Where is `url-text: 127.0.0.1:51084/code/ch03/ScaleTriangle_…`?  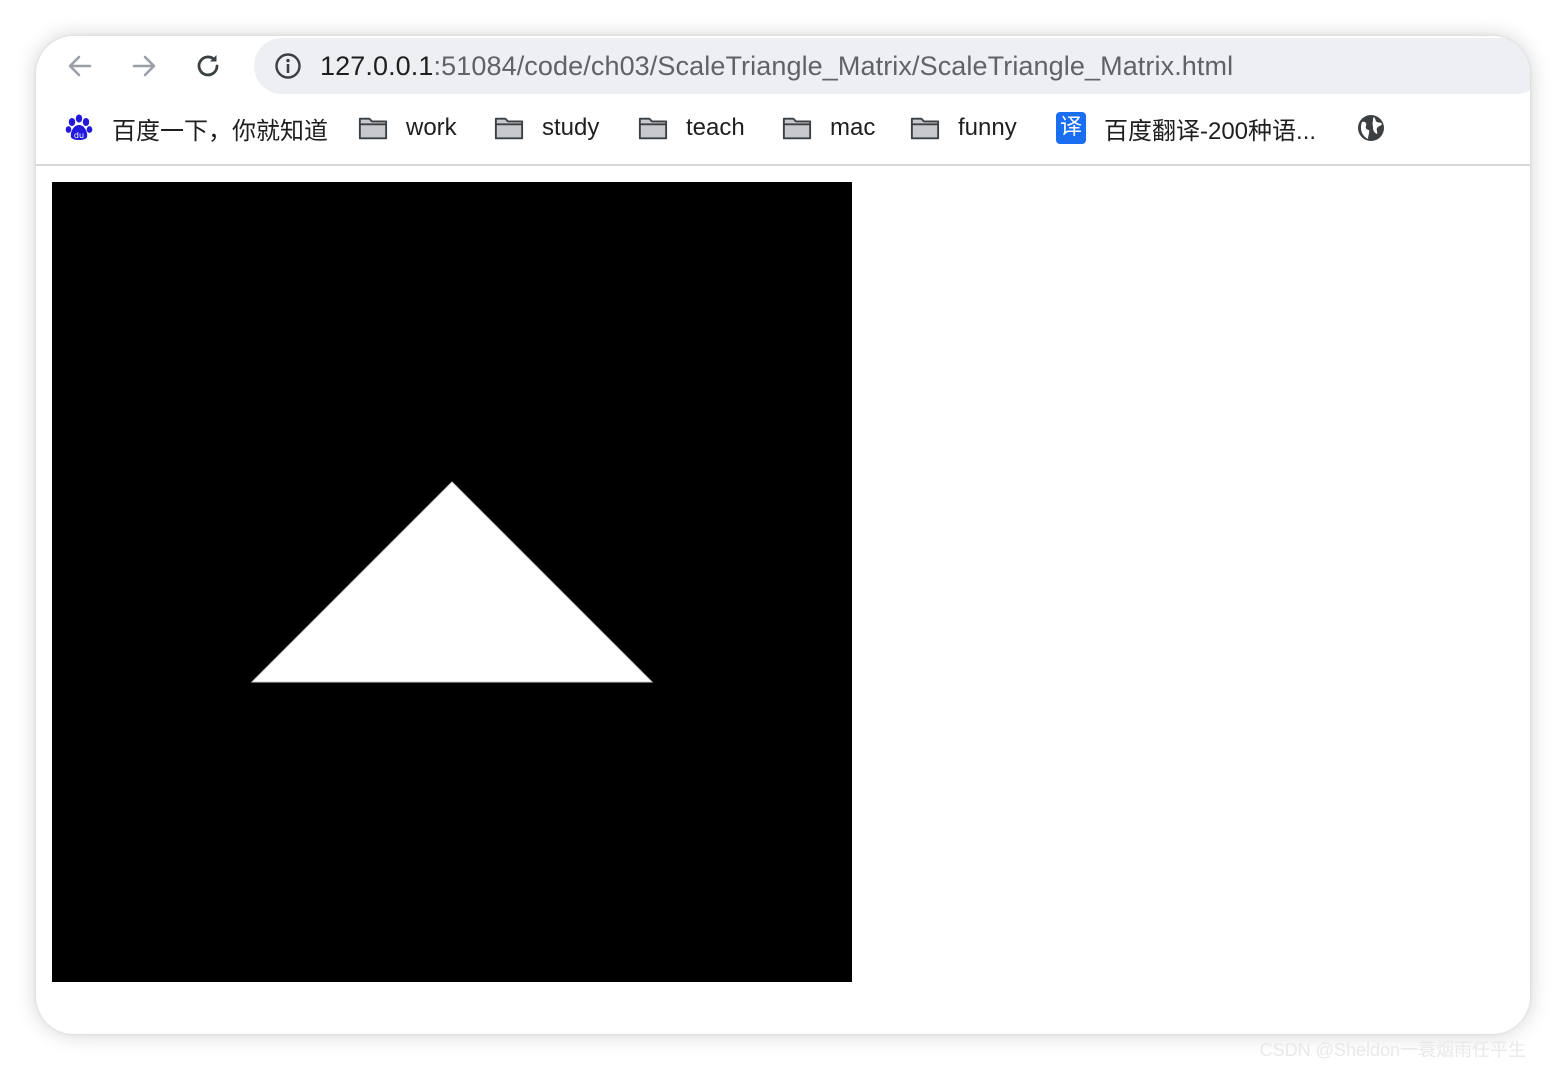 url-text: 127.0.0.1:51084/code/ch03/ScaleTriangle_… is located at coordinates (776, 66).